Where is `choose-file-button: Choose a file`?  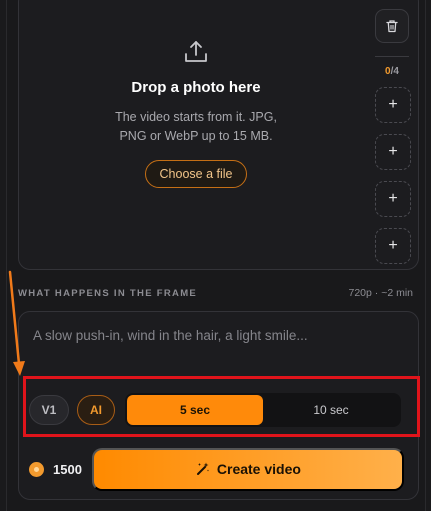
choose-file-button: Choose a file is located at coordinates (196, 174).